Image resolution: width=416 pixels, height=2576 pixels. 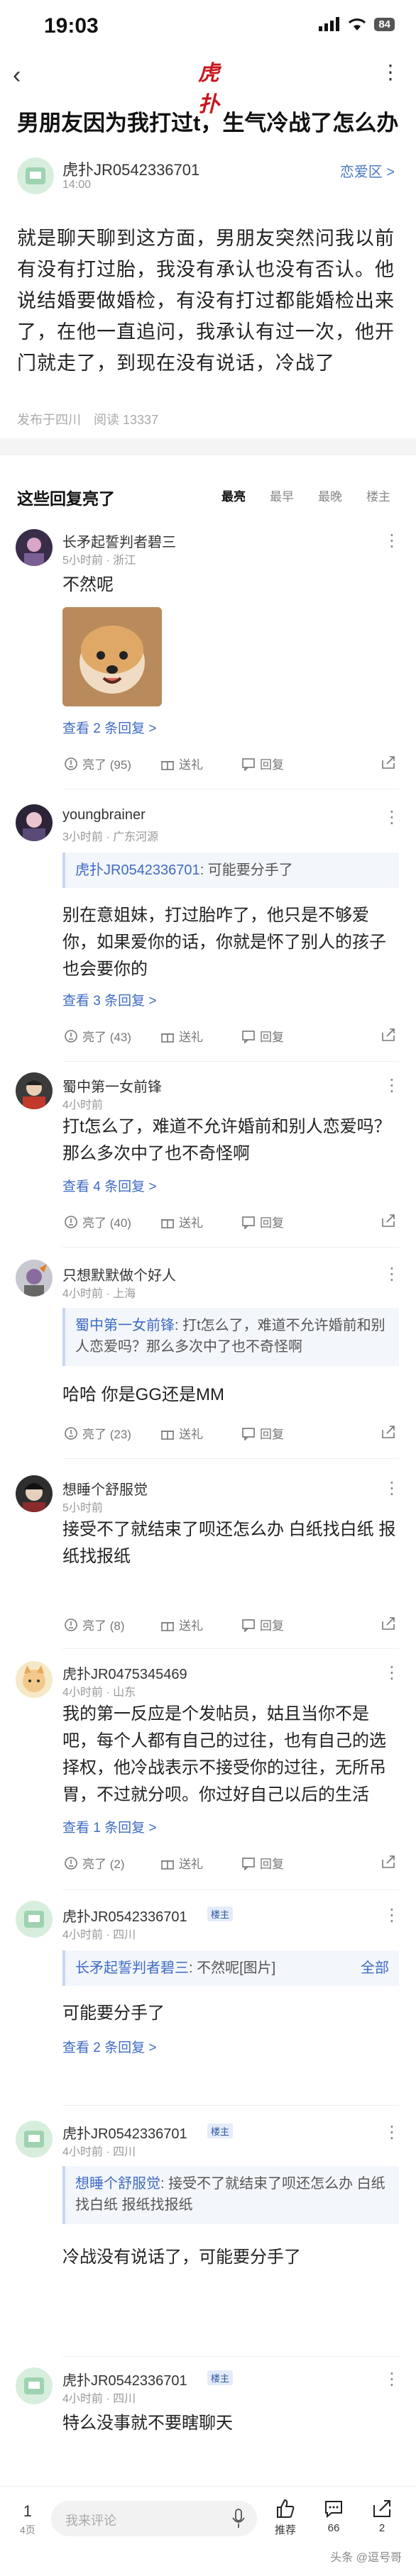 I want to click on comment-text: 冷战没有说话了，可能要分手了, so click(x=182, y=2257).